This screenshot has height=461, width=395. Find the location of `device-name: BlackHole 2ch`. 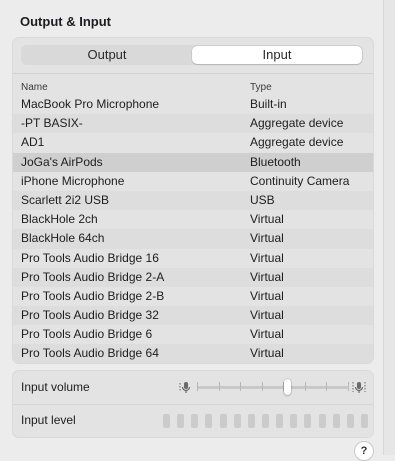

device-name: BlackHole 2ch is located at coordinates (59, 219).